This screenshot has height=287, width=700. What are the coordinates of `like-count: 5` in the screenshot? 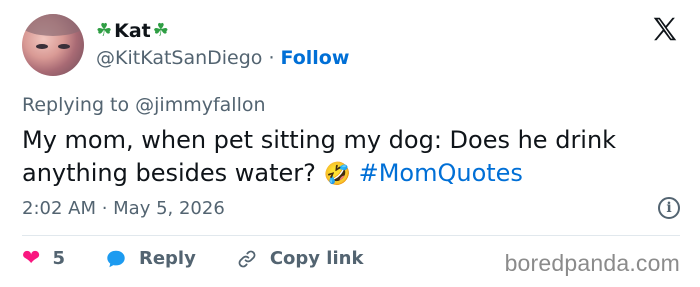 It's located at (58, 258).